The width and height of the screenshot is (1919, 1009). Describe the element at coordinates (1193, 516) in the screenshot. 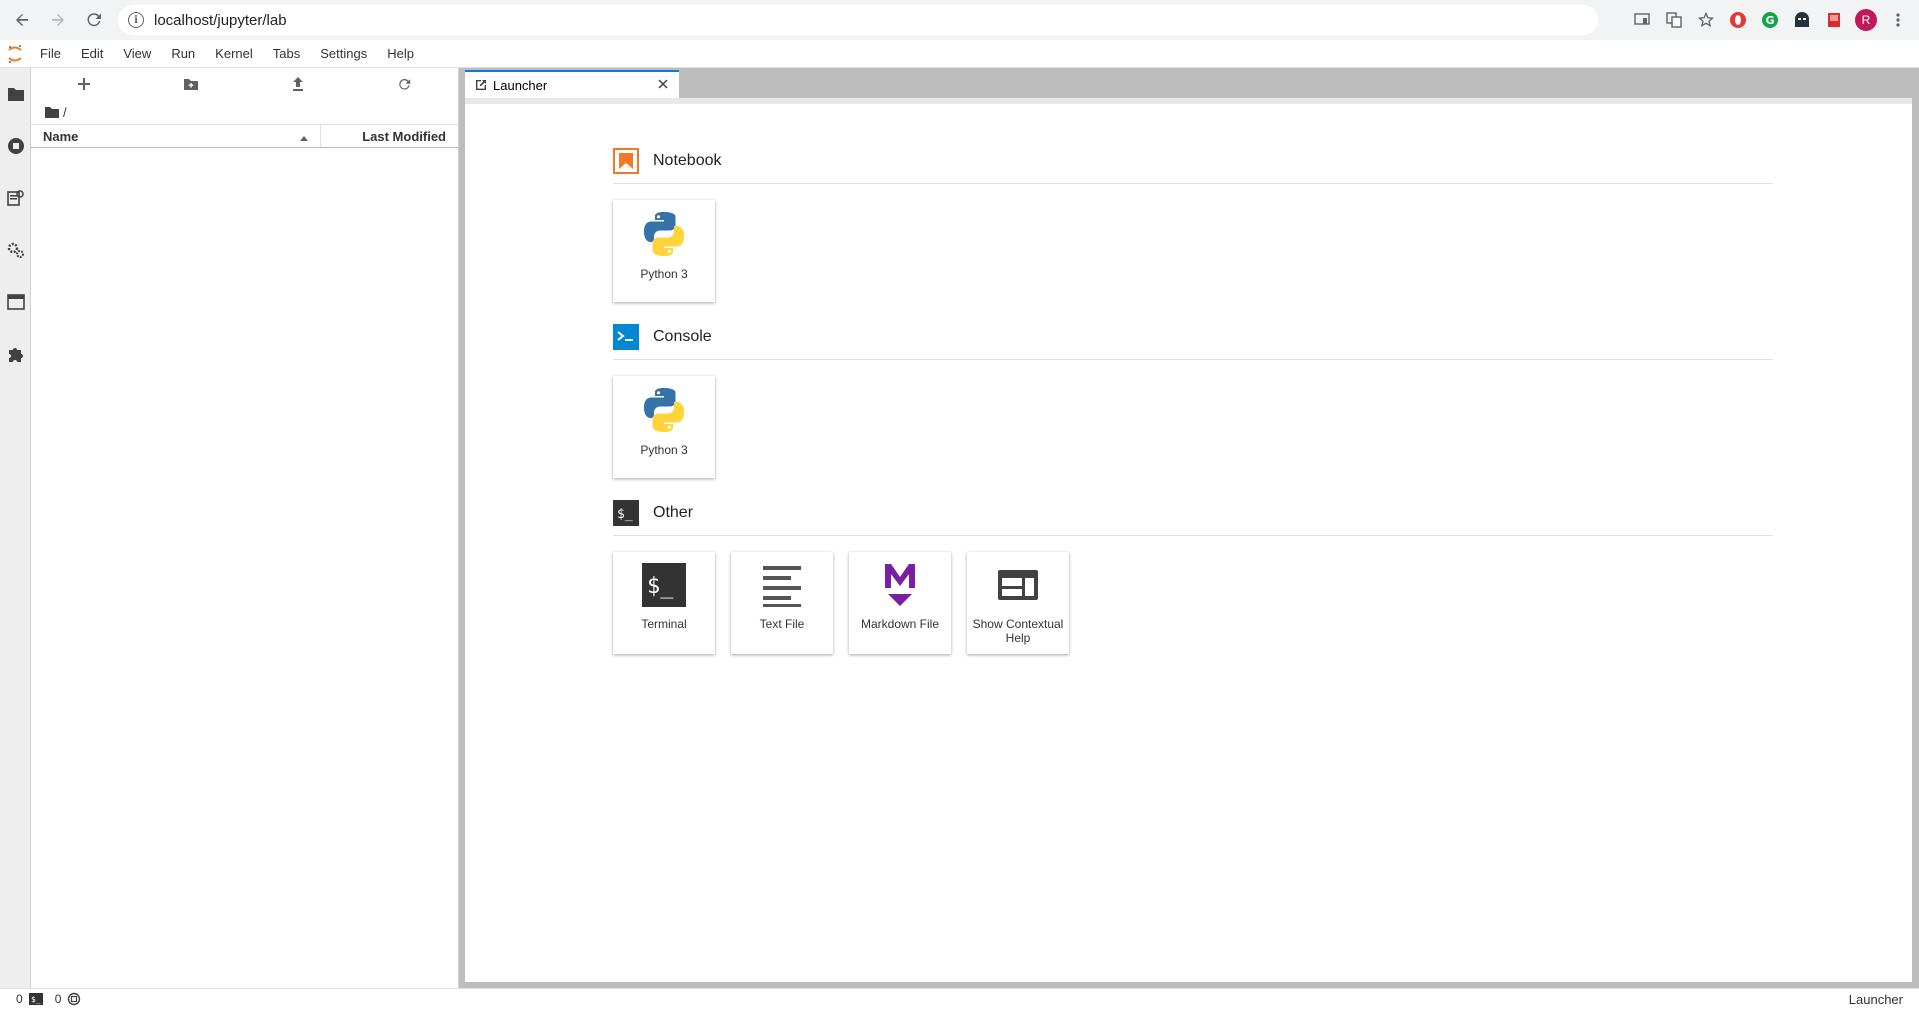

I see `section-header: $_ Other` at that location.